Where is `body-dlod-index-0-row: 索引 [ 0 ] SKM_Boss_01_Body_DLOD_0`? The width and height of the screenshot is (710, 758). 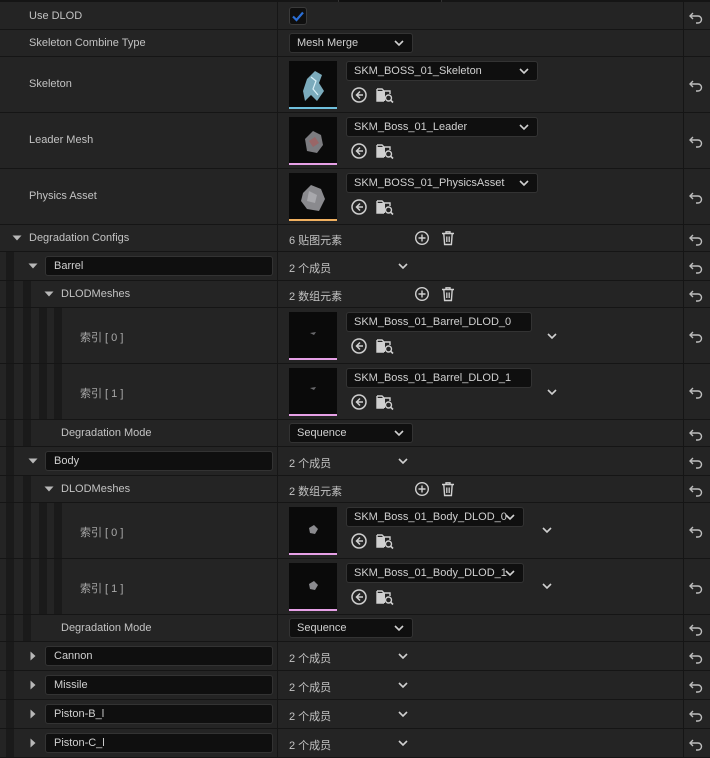
body-dlod-index-0-row: 索引 [ 0 ] SKM_Boss_01_Body_DLOD_0 is located at coordinates (355, 531).